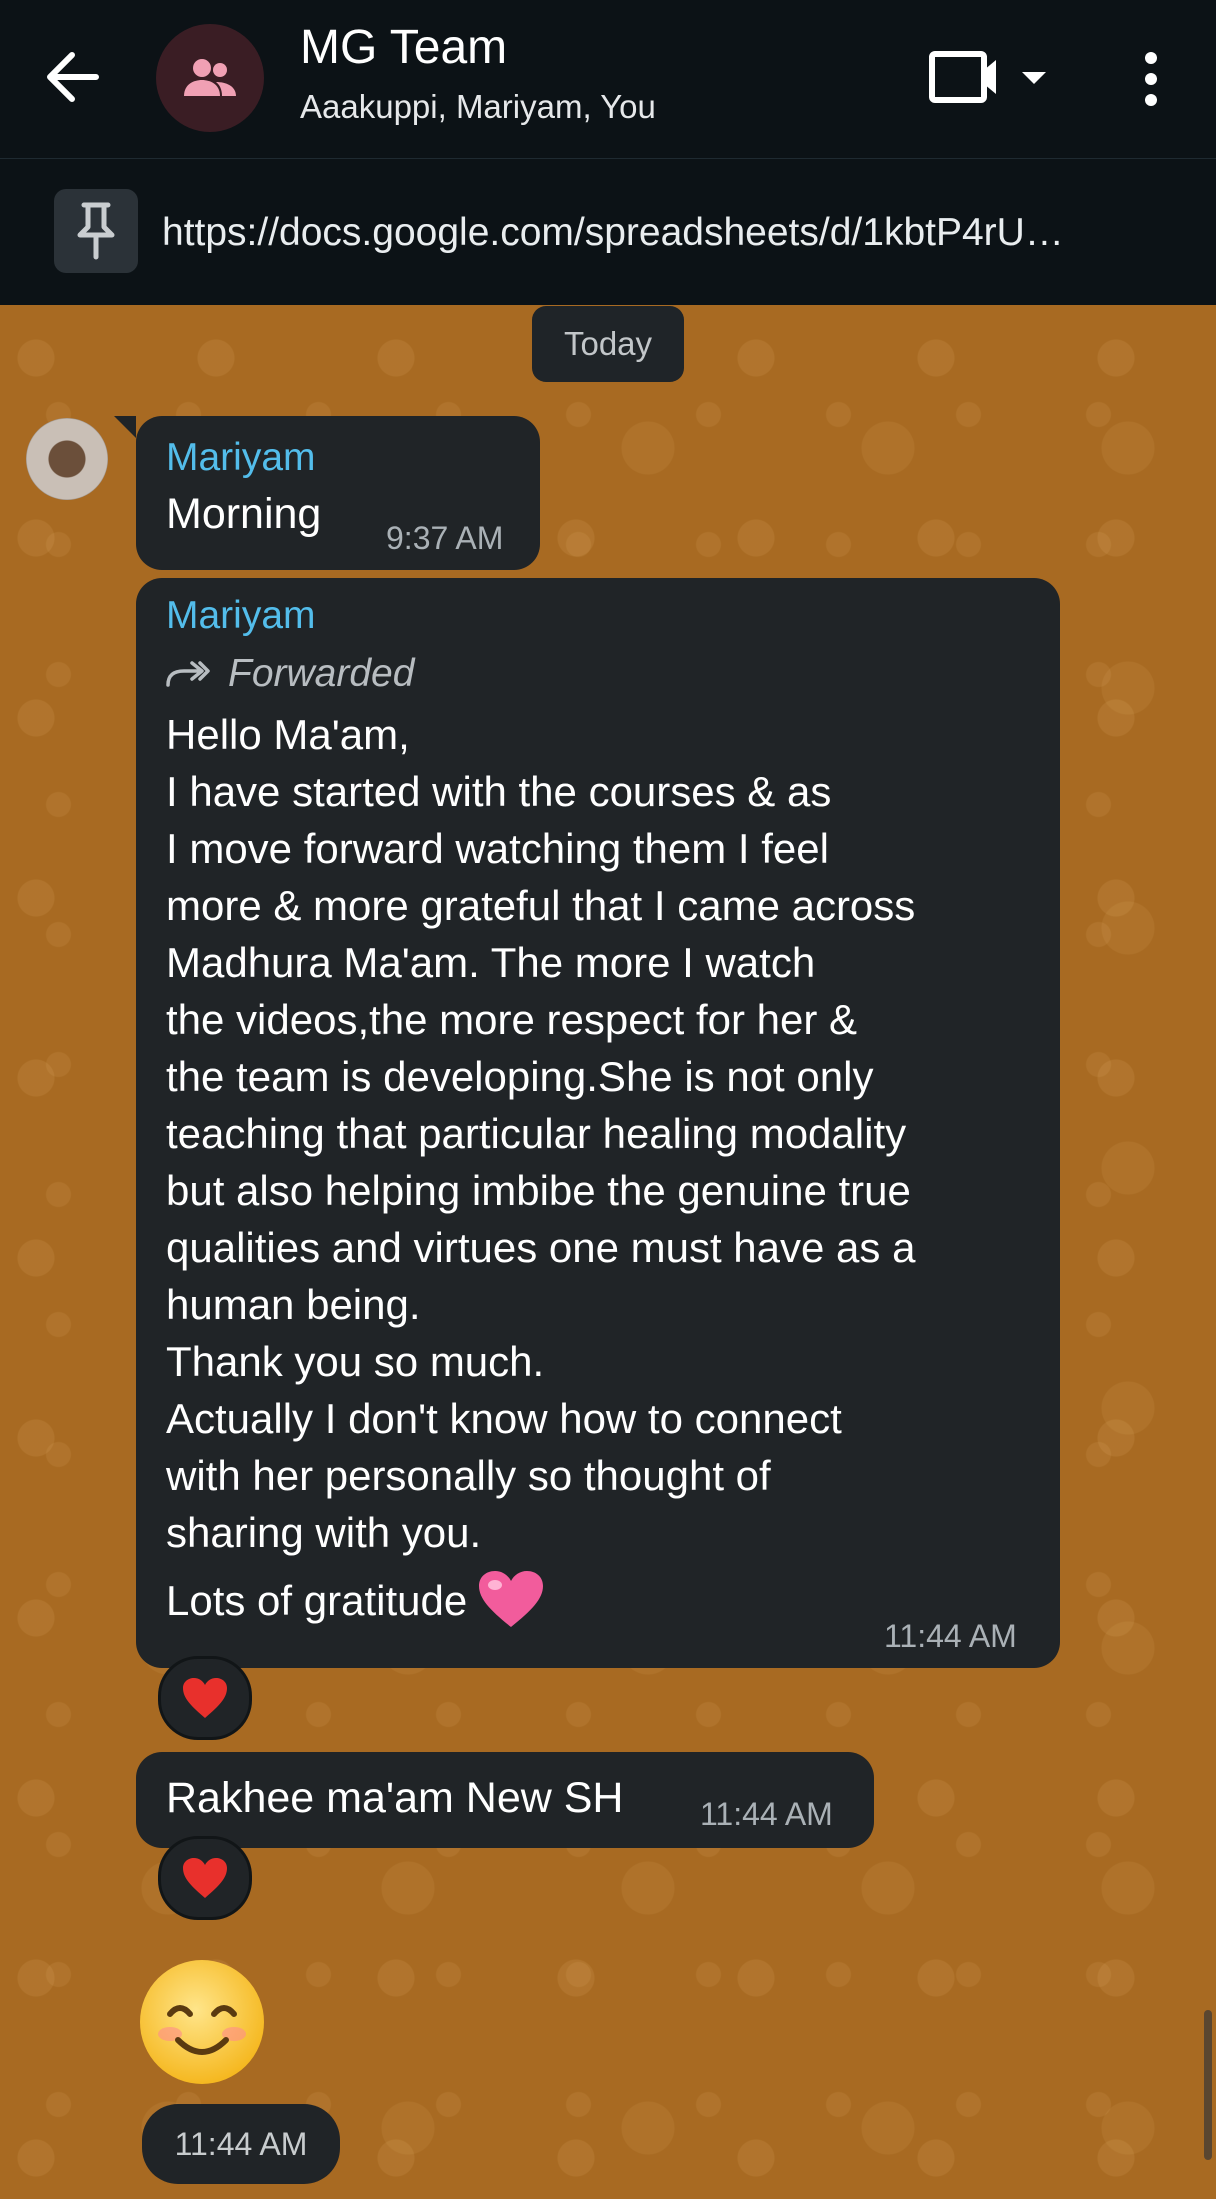  I want to click on forwarded-label: Forwarded, so click(289, 674).